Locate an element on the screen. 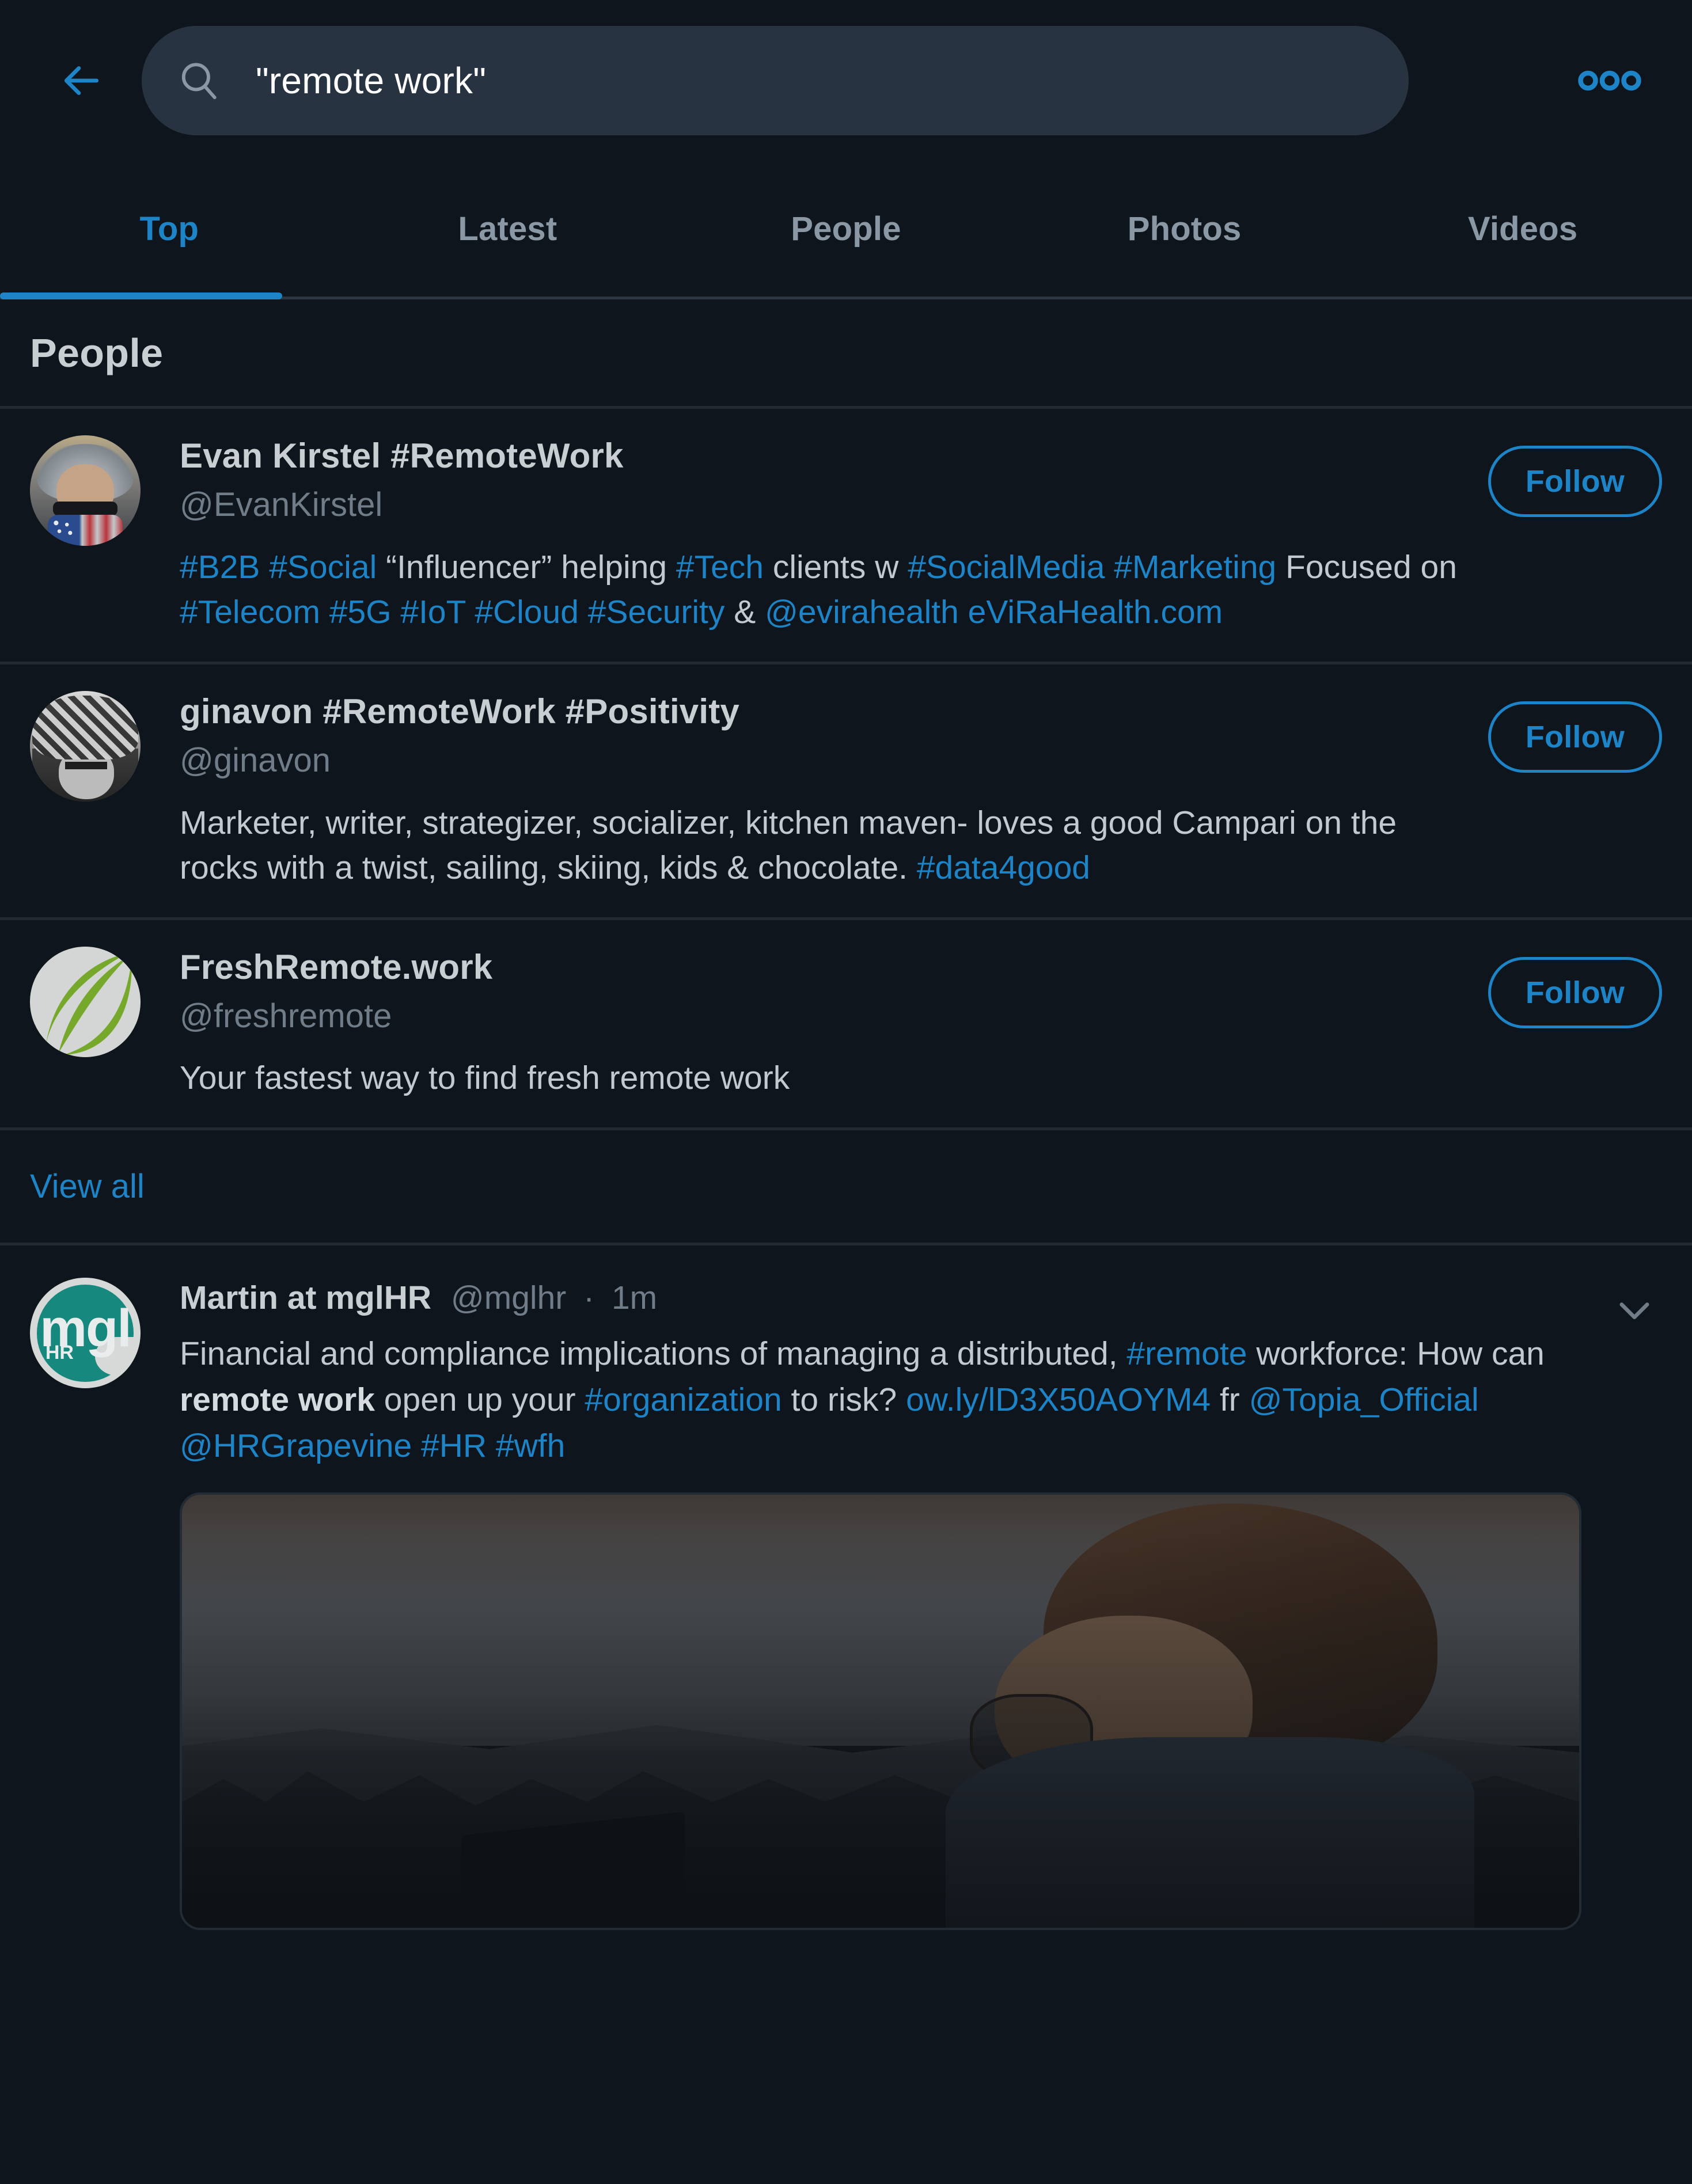 This screenshot has width=1692, height=2184. more-options-button is located at coordinates (1610, 80).